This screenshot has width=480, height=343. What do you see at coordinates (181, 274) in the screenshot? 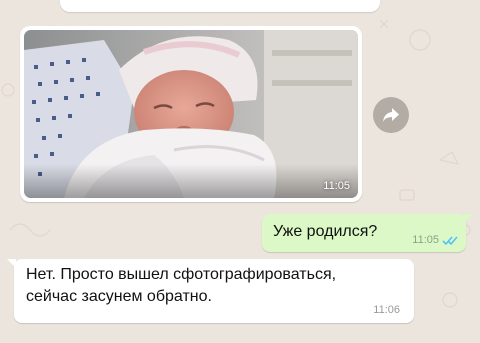
I see `incoming-message-line-1: Нет. Просто вышел сфотографироваться,` at bounding box center [181, 274].